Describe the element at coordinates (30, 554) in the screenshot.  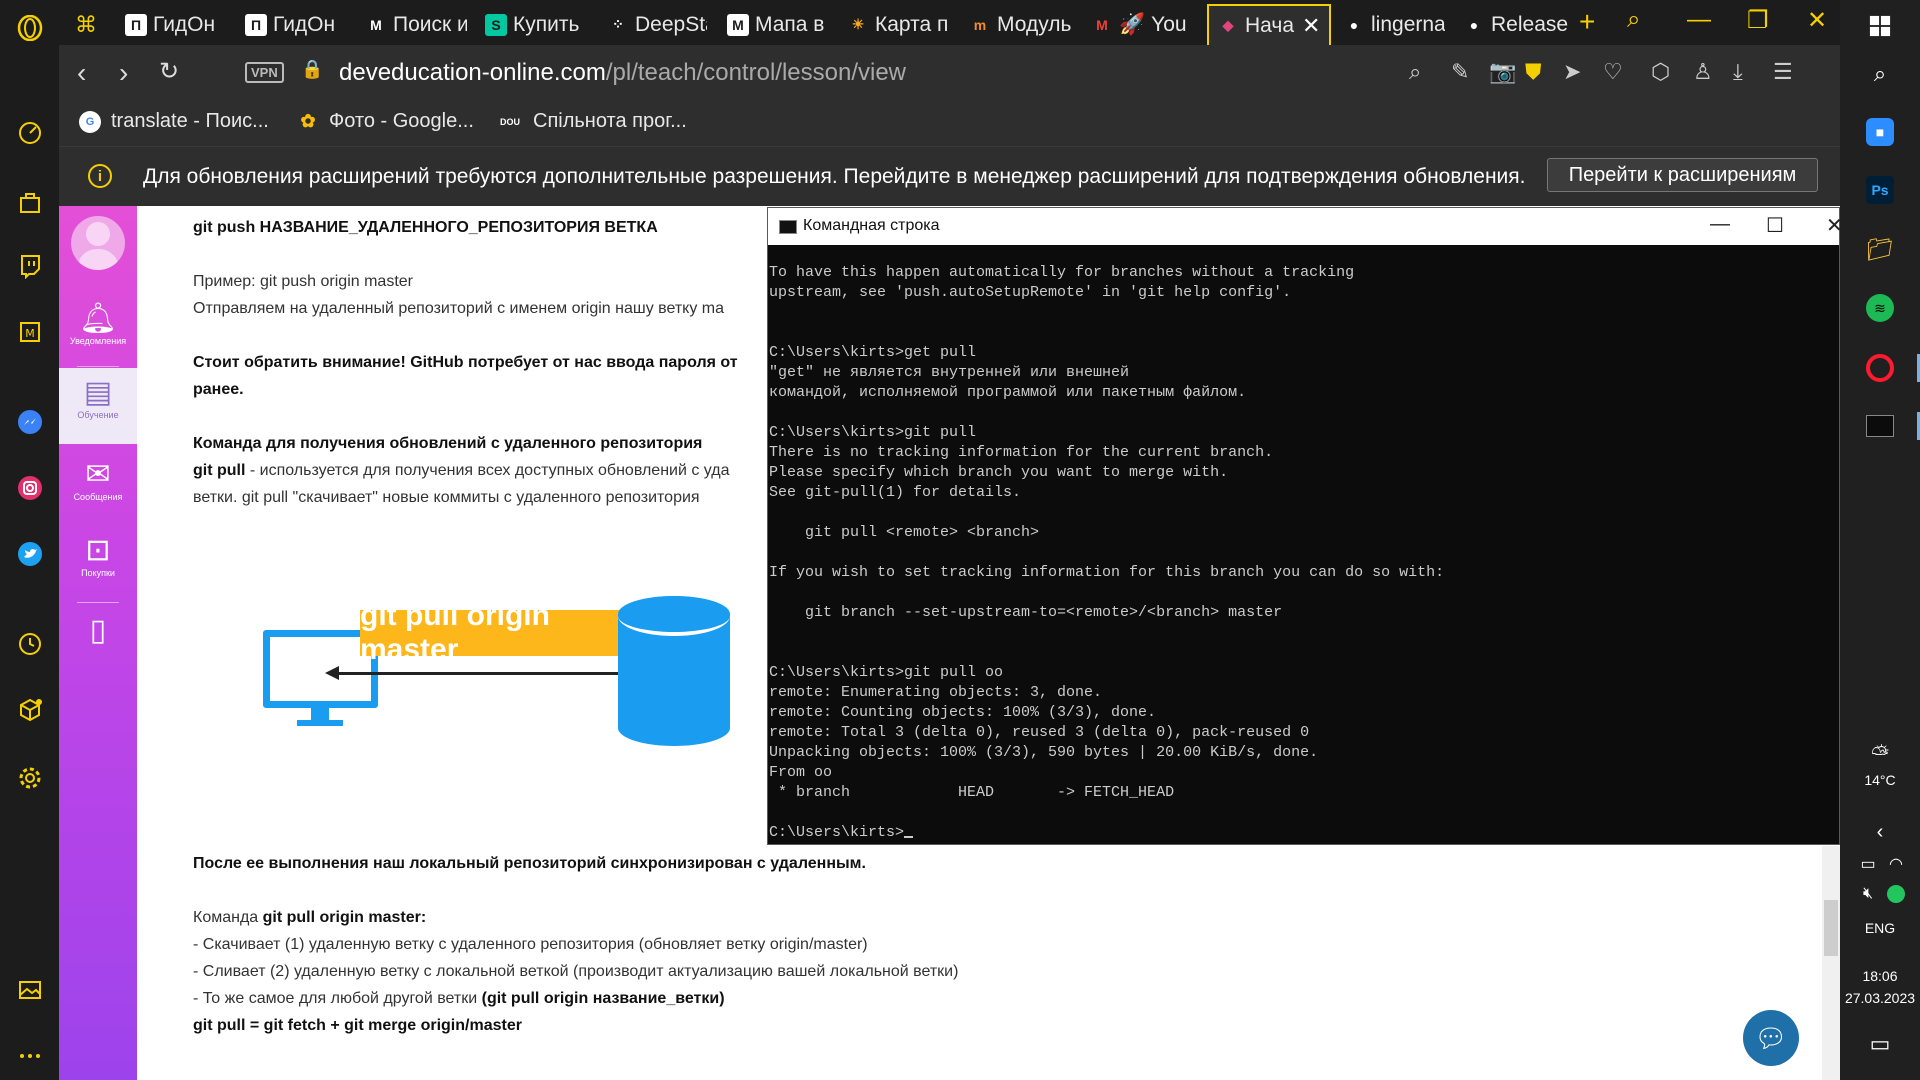
I see `twitter-icon` at that location.